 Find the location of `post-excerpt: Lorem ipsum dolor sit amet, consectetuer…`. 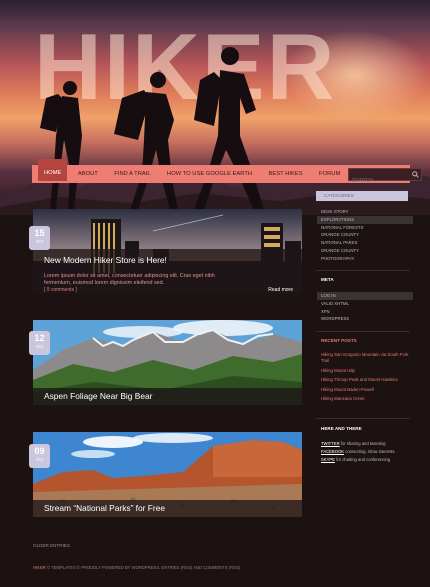

post-excerpt: Lorem ipsum dolor sit amet, consectetuer… is located at coordinates (129, 279).